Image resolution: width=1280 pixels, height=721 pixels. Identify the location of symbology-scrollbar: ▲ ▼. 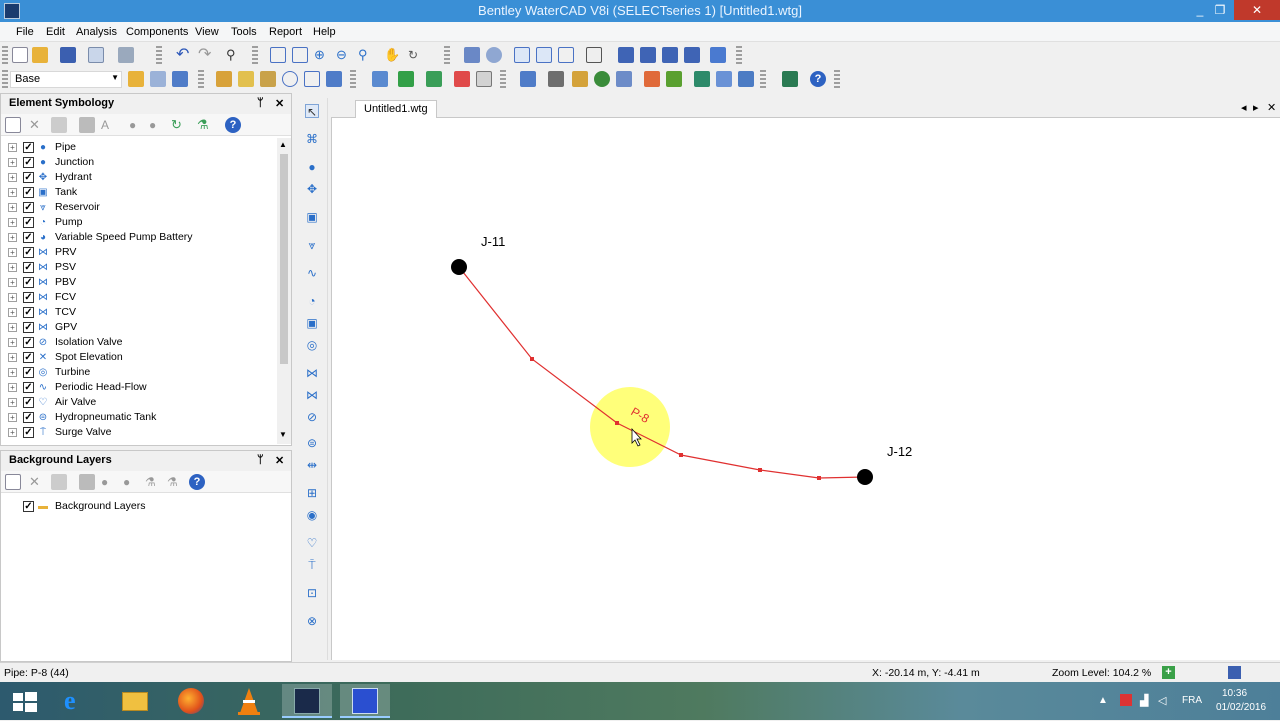
(284, 291).